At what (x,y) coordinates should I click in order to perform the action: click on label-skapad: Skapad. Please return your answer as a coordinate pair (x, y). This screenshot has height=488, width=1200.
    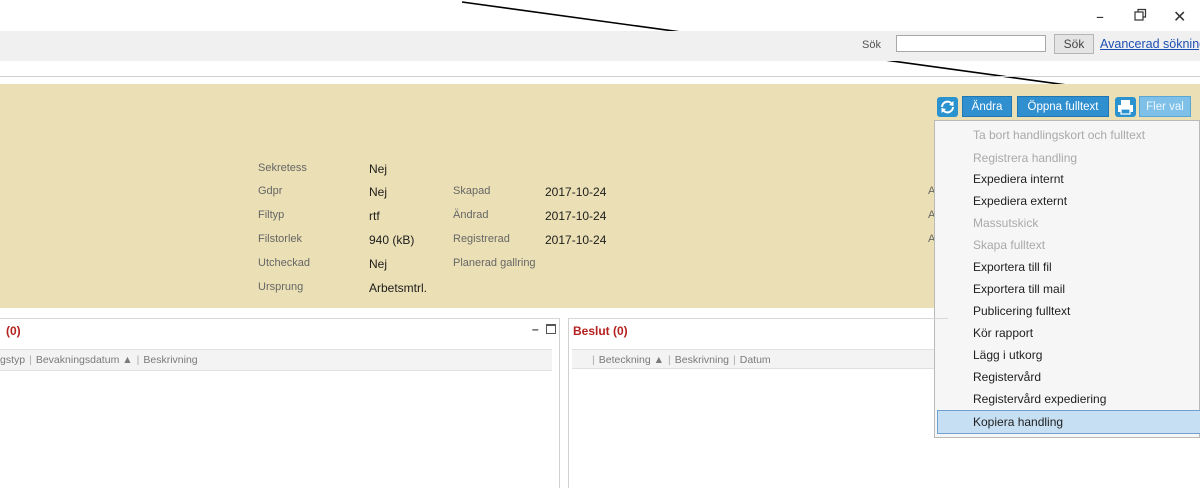
    Looking at the image, I should click on (472, 191).